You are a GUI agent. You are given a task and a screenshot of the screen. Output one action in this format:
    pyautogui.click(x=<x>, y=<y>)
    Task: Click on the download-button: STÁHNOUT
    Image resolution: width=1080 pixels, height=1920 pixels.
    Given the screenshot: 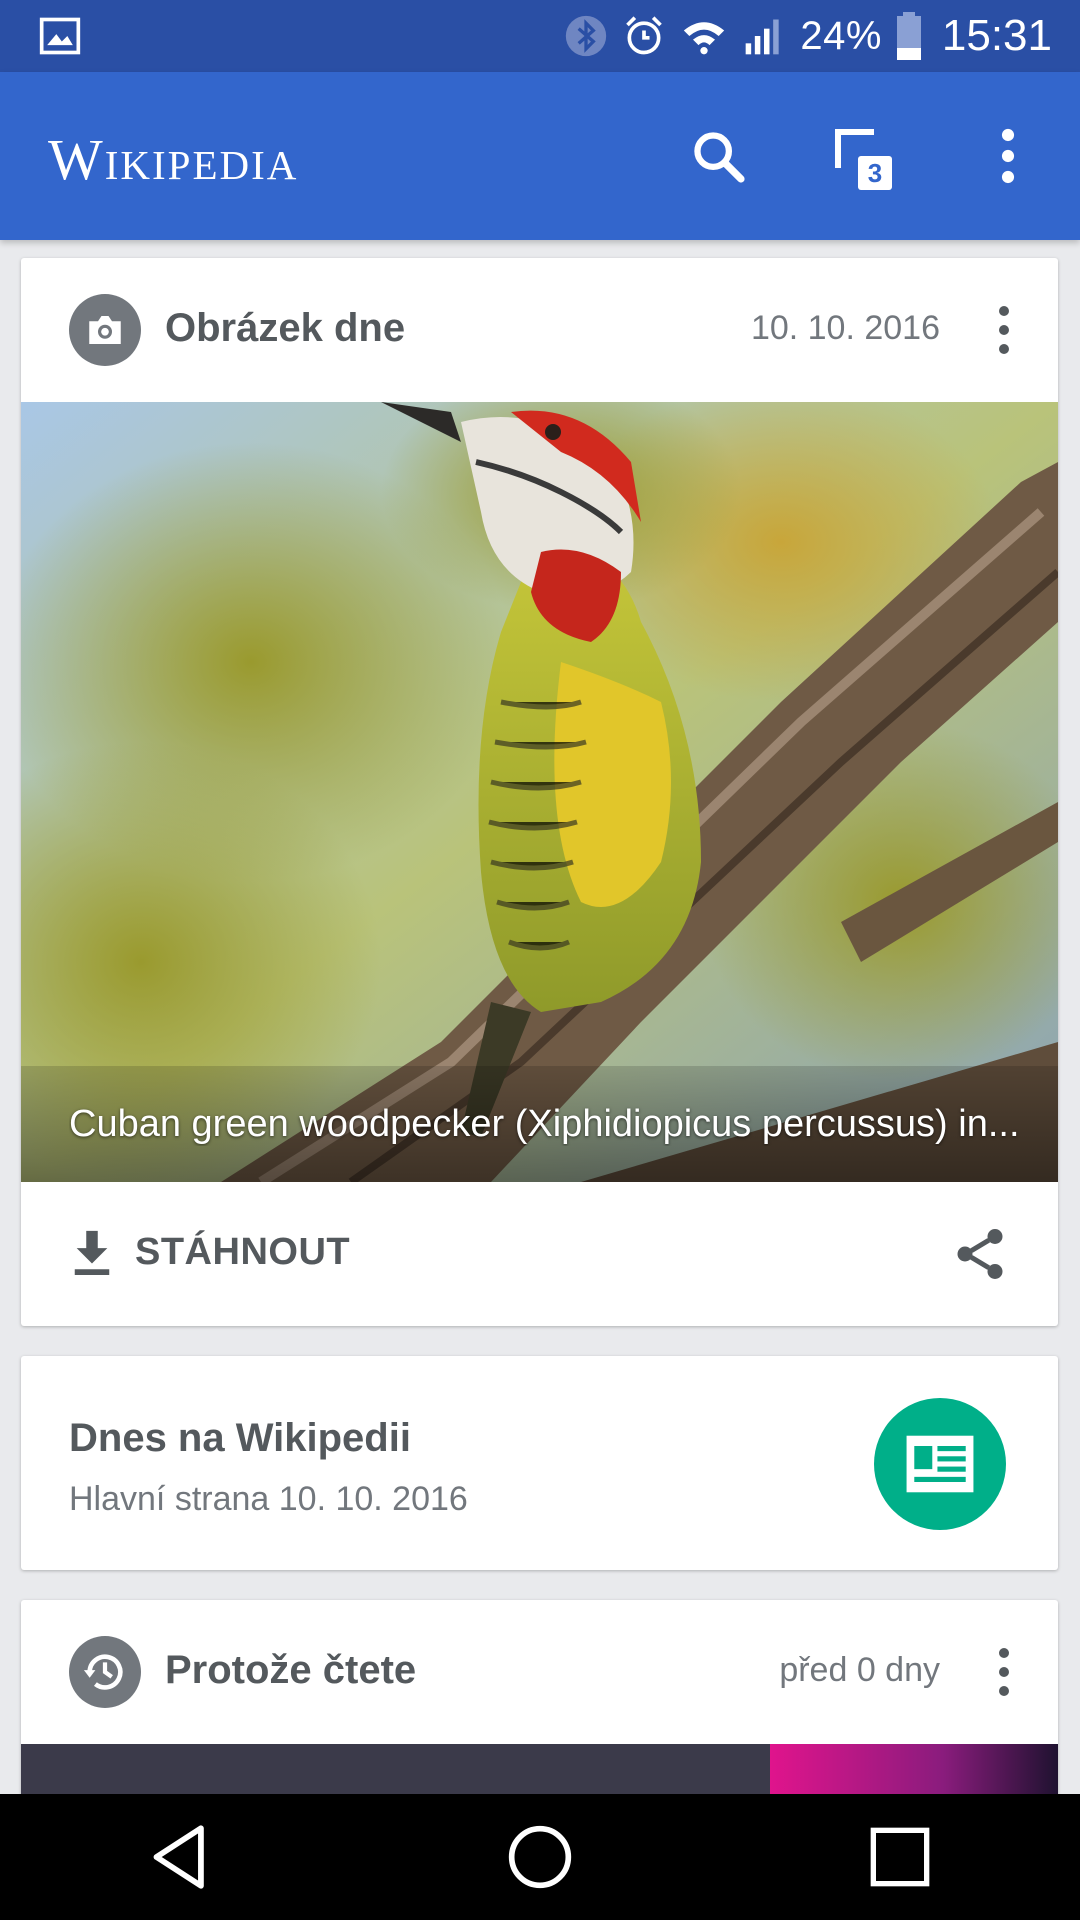 What is the action you would take?
    pyautogui.click(x=209, y=1252)
    